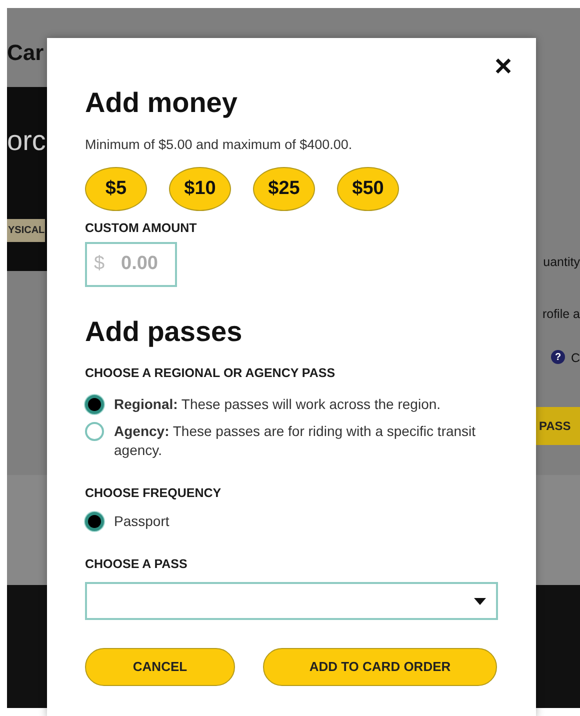  What do you see at coordinates (277, 404) in the screenshot?
I see `radio-label: Regional: These passes will work across the region.` at bounding box center [277, 404].